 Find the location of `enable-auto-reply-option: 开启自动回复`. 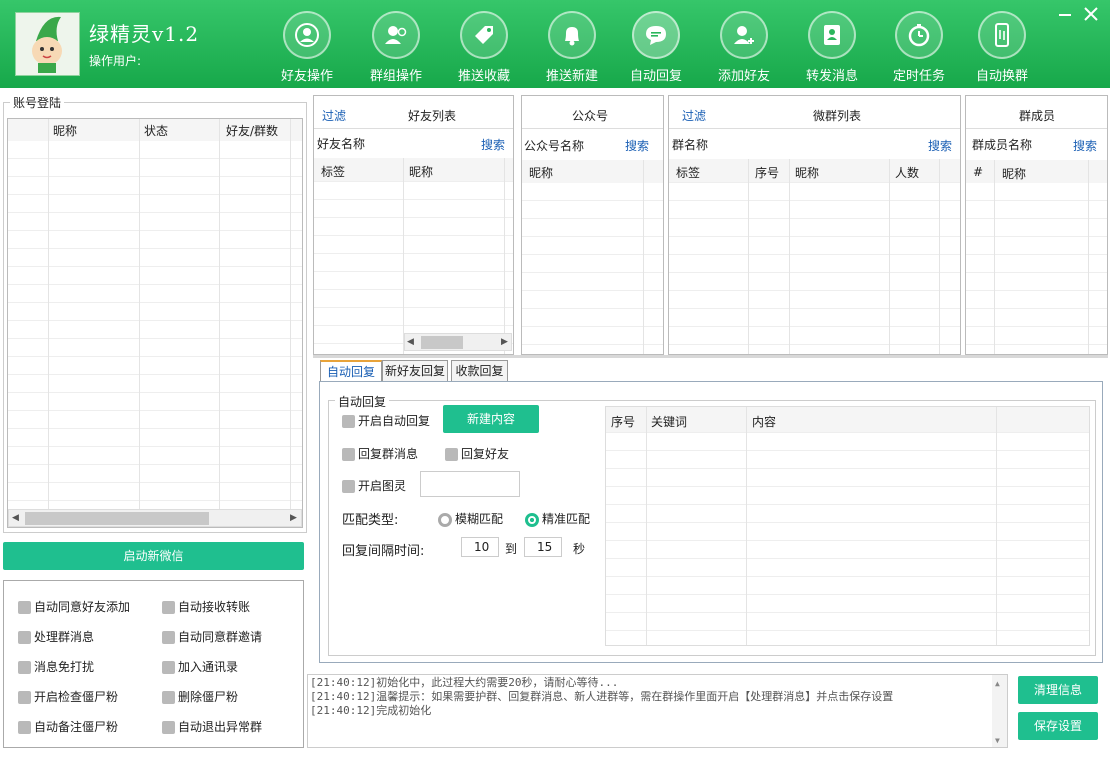

enable-auto-reply-option: 开启自动回复 is located at coordinates (386, 420).